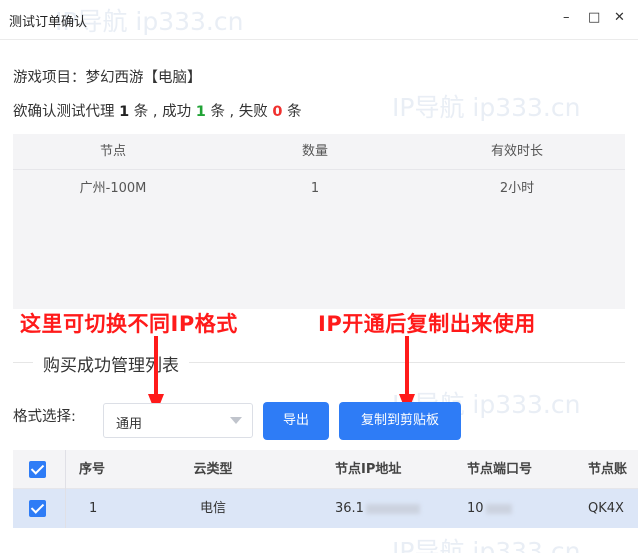 Image resolution: width=638 pixels, height=553 pixels. What do you see at coordinates (608, 469) in the screenshot?
I see `header-node-account: 节点账` at bounding box center [608, 469].